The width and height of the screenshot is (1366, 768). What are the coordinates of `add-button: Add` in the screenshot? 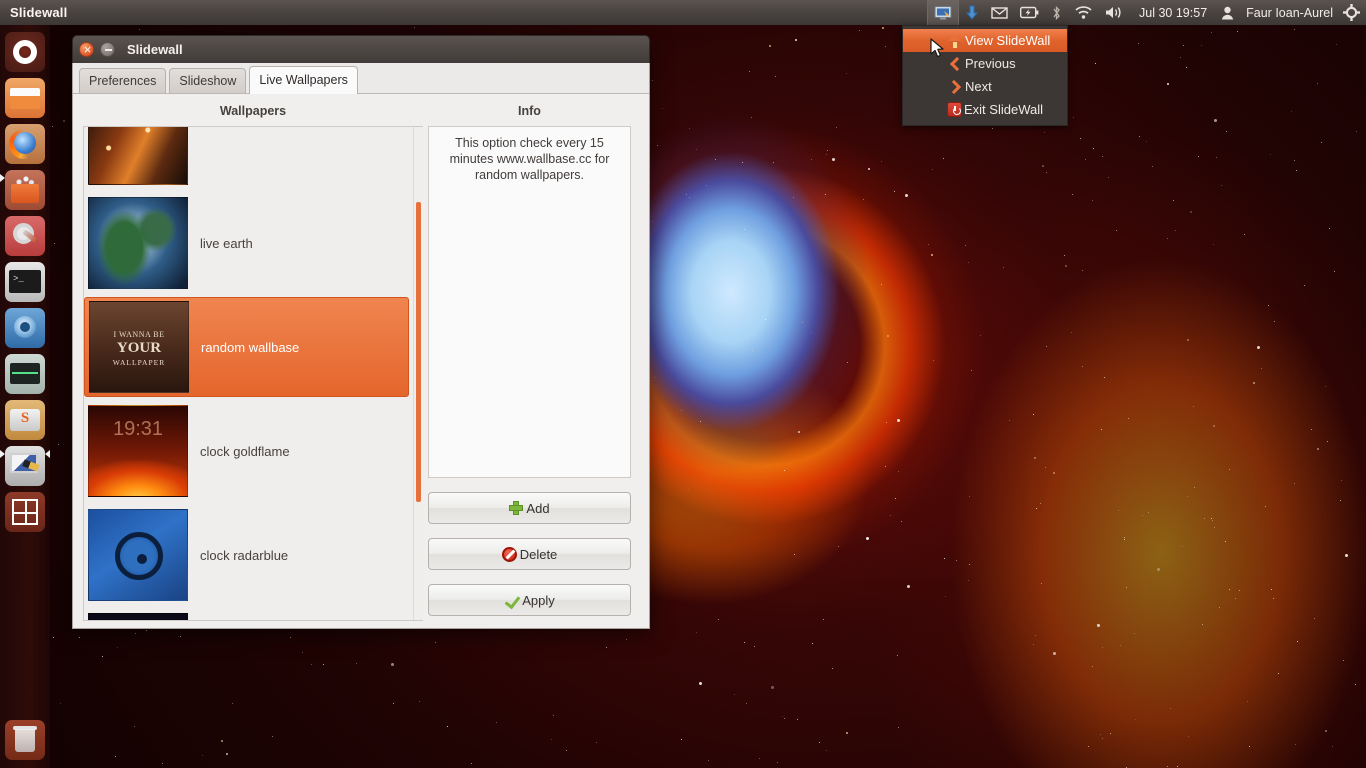 It's located at (529, 508).